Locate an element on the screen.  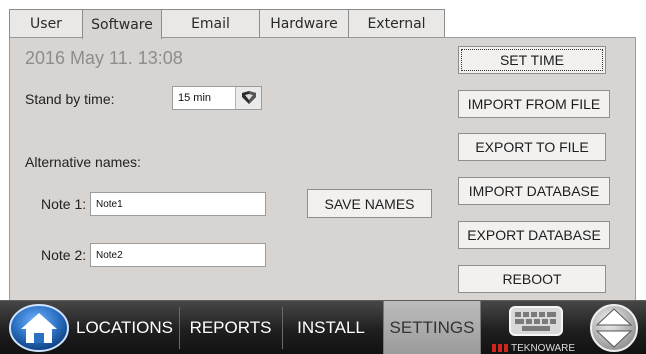
teknoware-logo: TEKNOWARE is located at coordinates (534, 347).